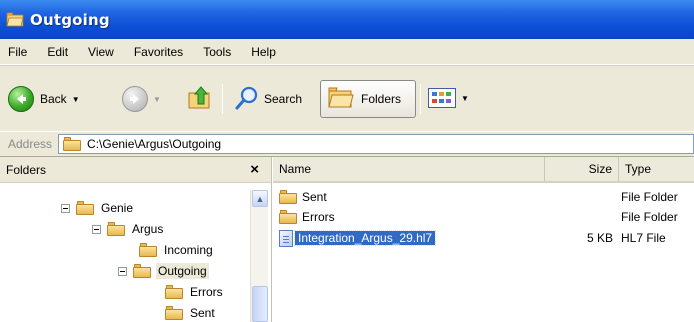 The image size is (694, 322). Describe the element at coordinates (376, 144) in the screenshot. I see `address-input: C:\Genie\Argus\Outgoing` at that location.